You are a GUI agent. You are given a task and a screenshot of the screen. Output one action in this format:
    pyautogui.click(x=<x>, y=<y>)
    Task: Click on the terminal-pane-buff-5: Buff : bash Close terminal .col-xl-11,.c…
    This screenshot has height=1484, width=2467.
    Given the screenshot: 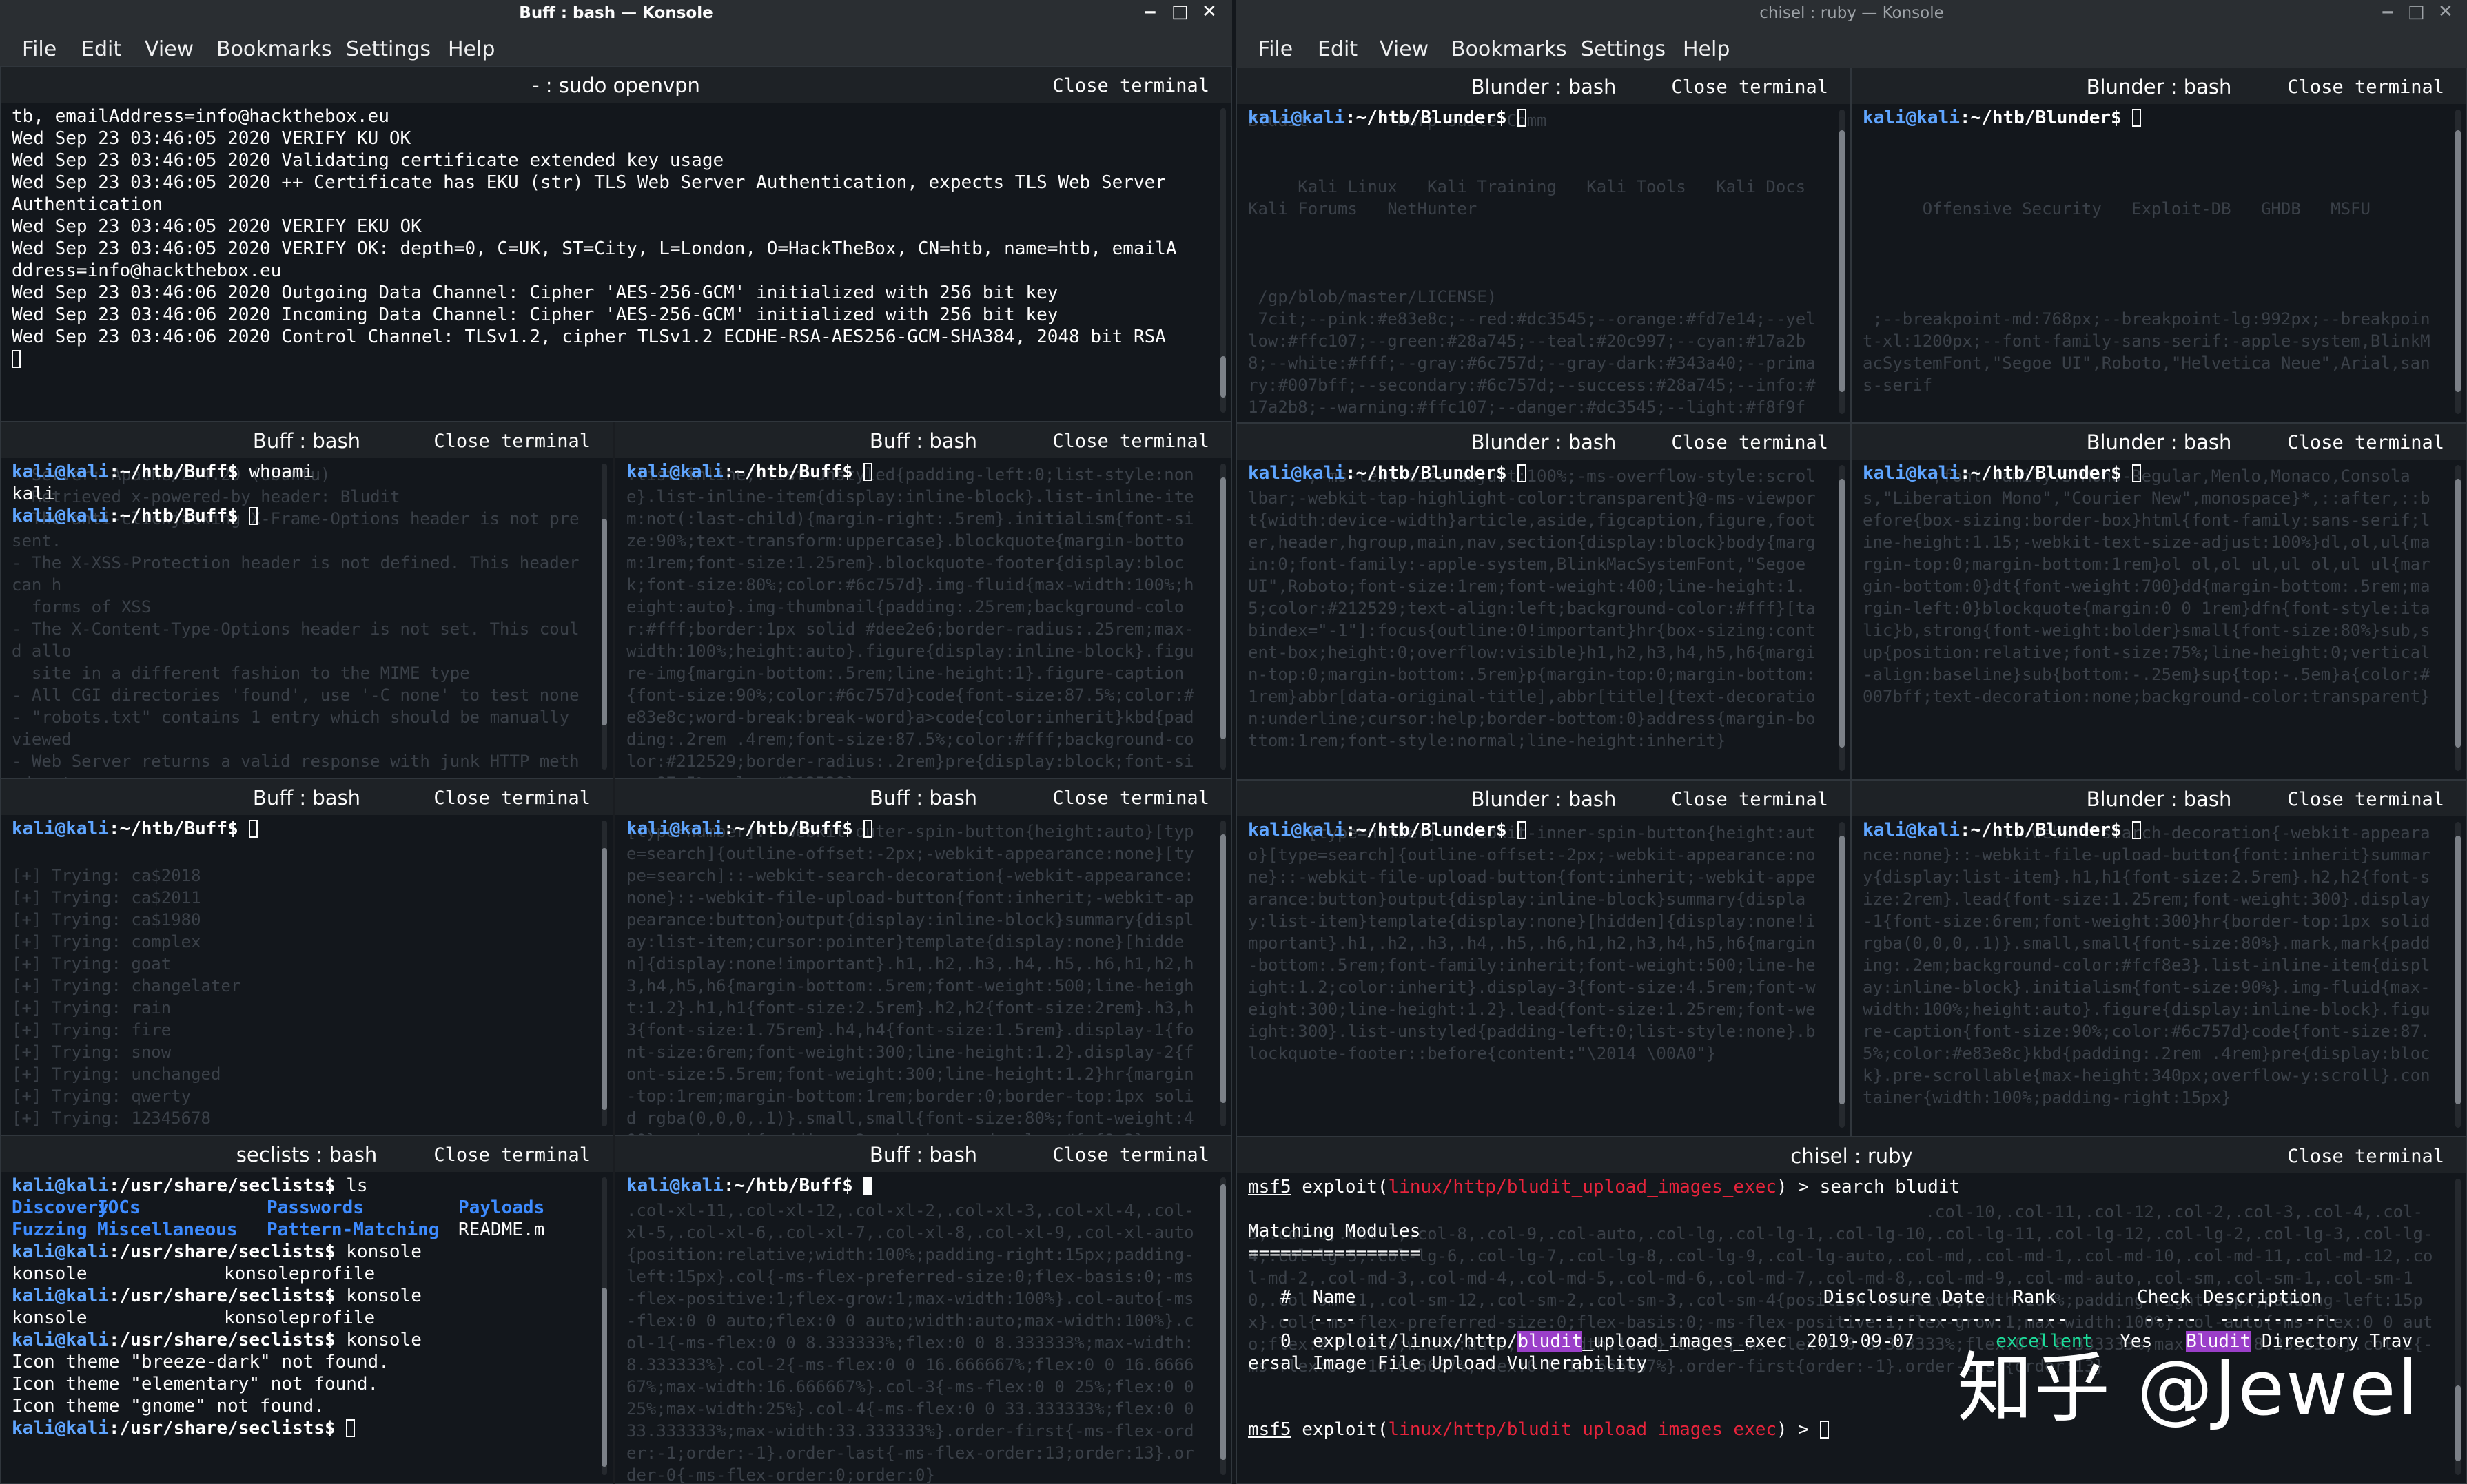 What is the action you would take?
    pyautogui.click(x=923, y=1309)
    